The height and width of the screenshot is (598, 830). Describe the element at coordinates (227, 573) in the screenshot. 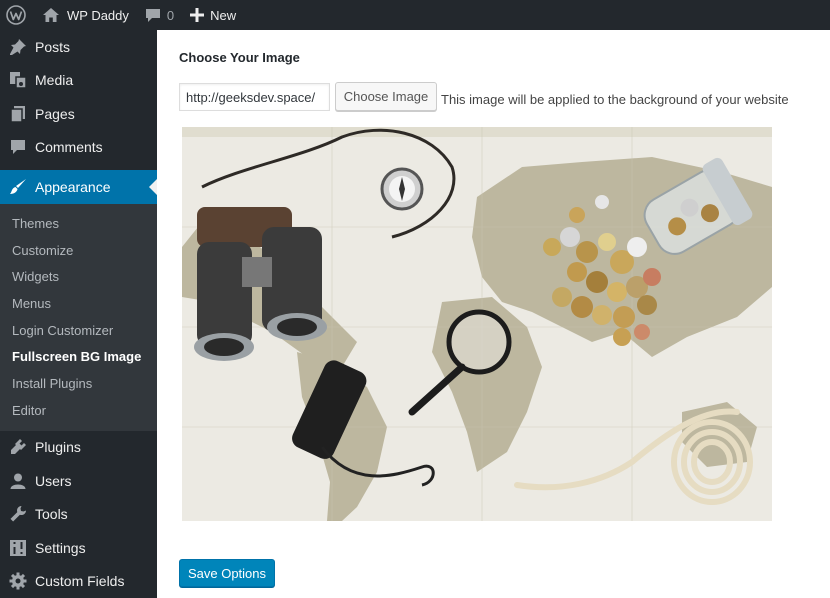

I see `save-options-button: Save Options` at that location.